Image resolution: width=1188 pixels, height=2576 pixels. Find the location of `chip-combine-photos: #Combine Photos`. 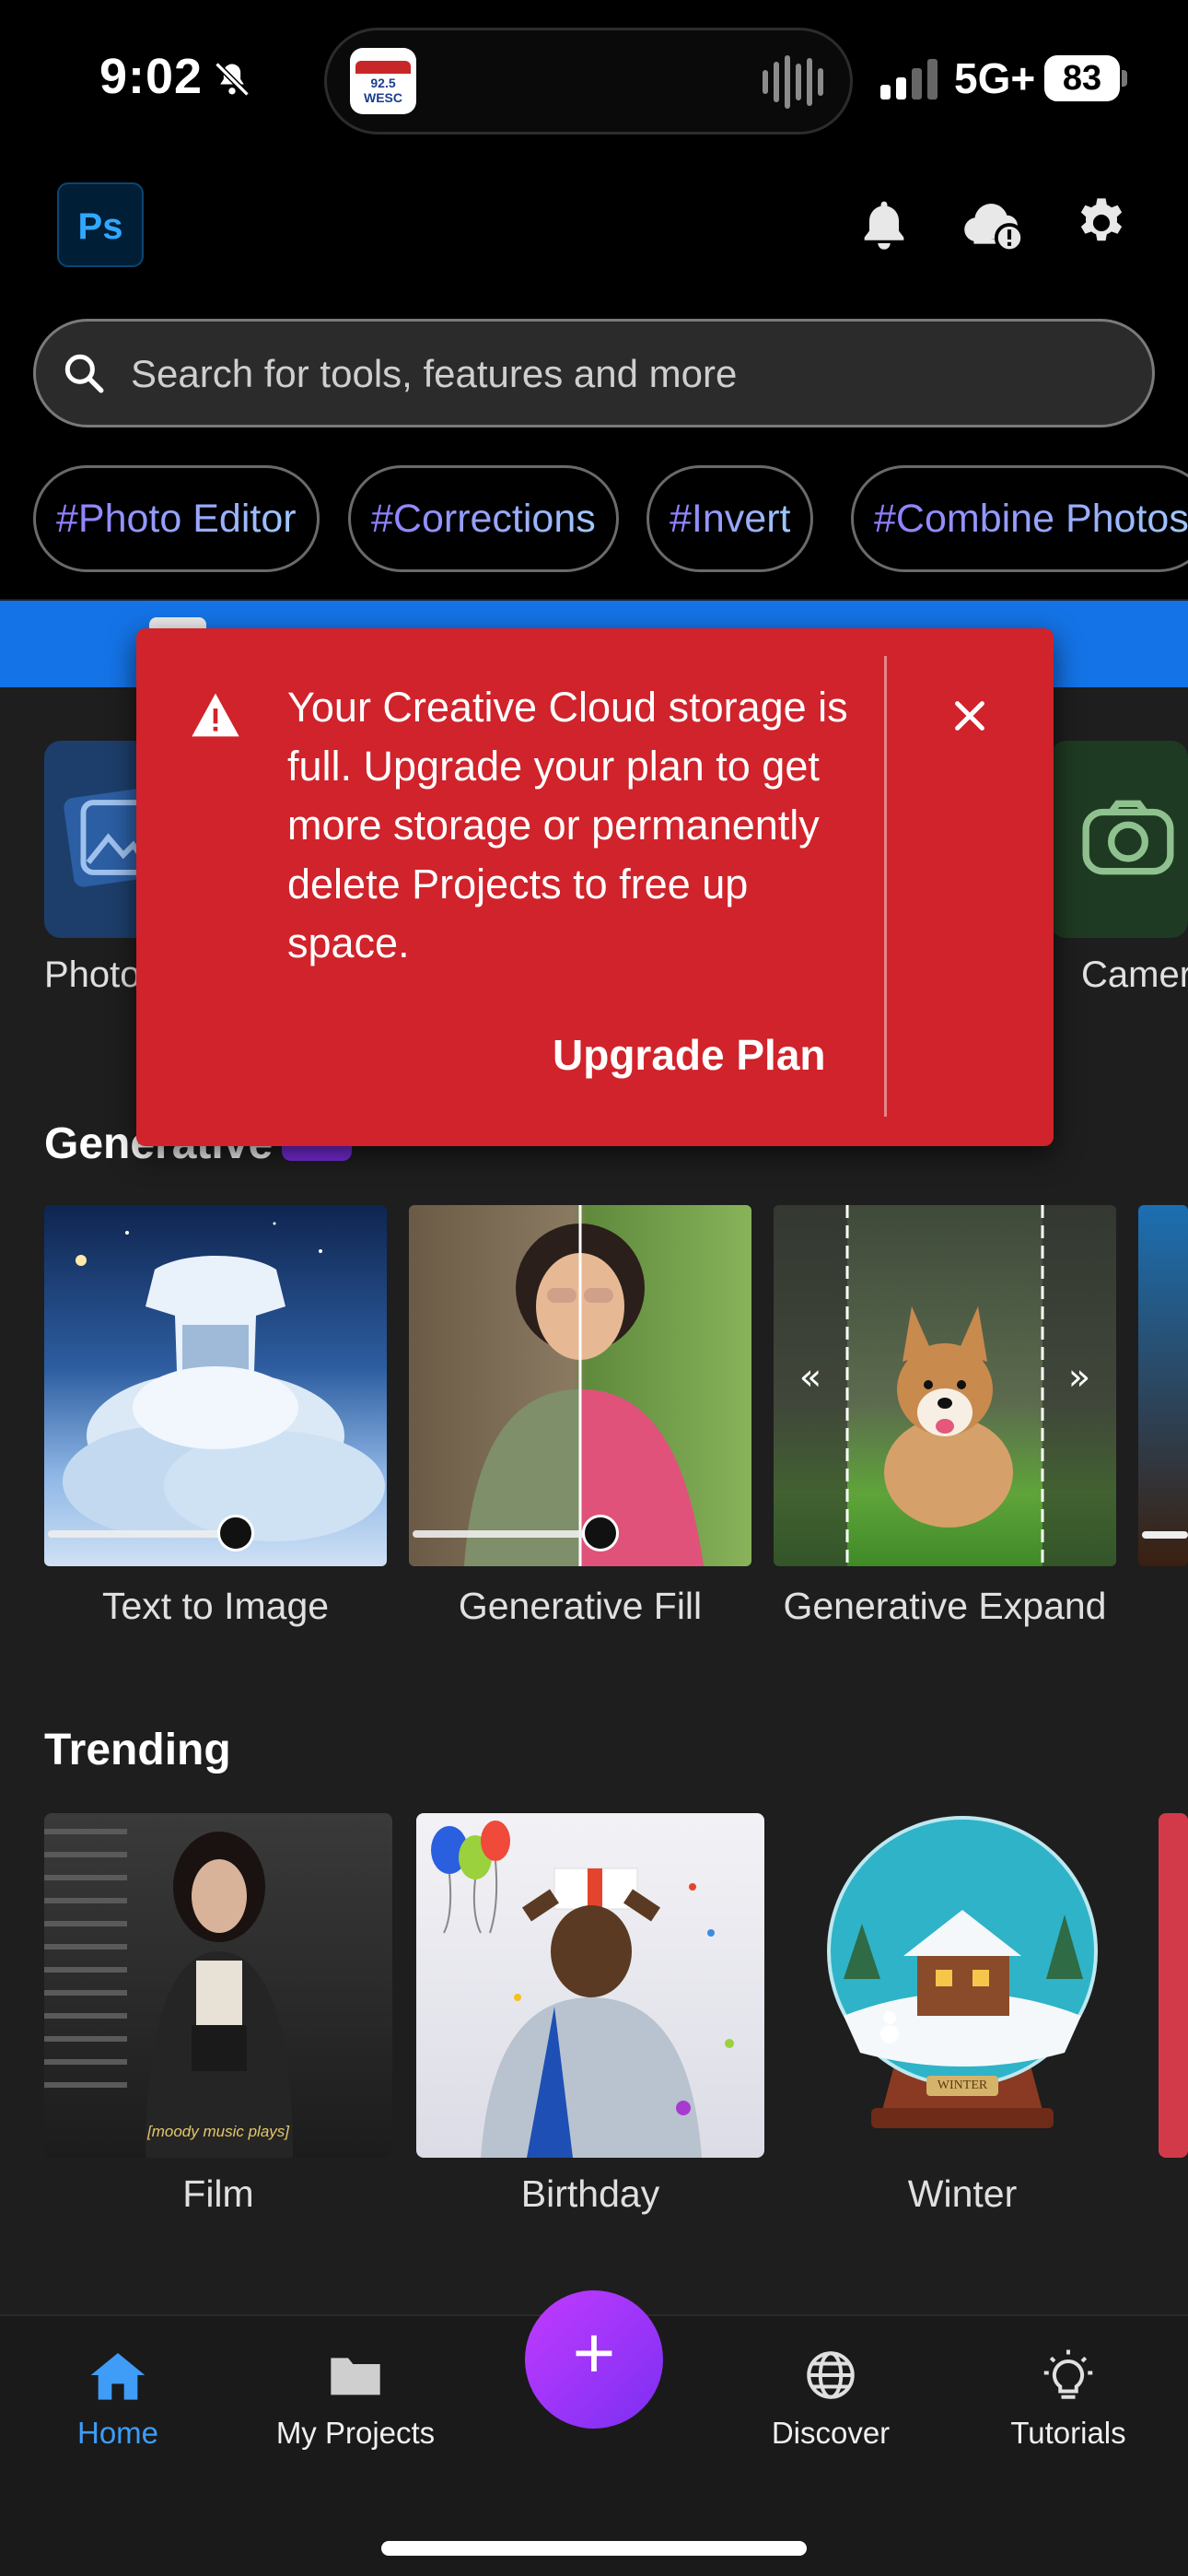

chip-combine-photos: #Combine Photos is located at coordinates (1019, 518).